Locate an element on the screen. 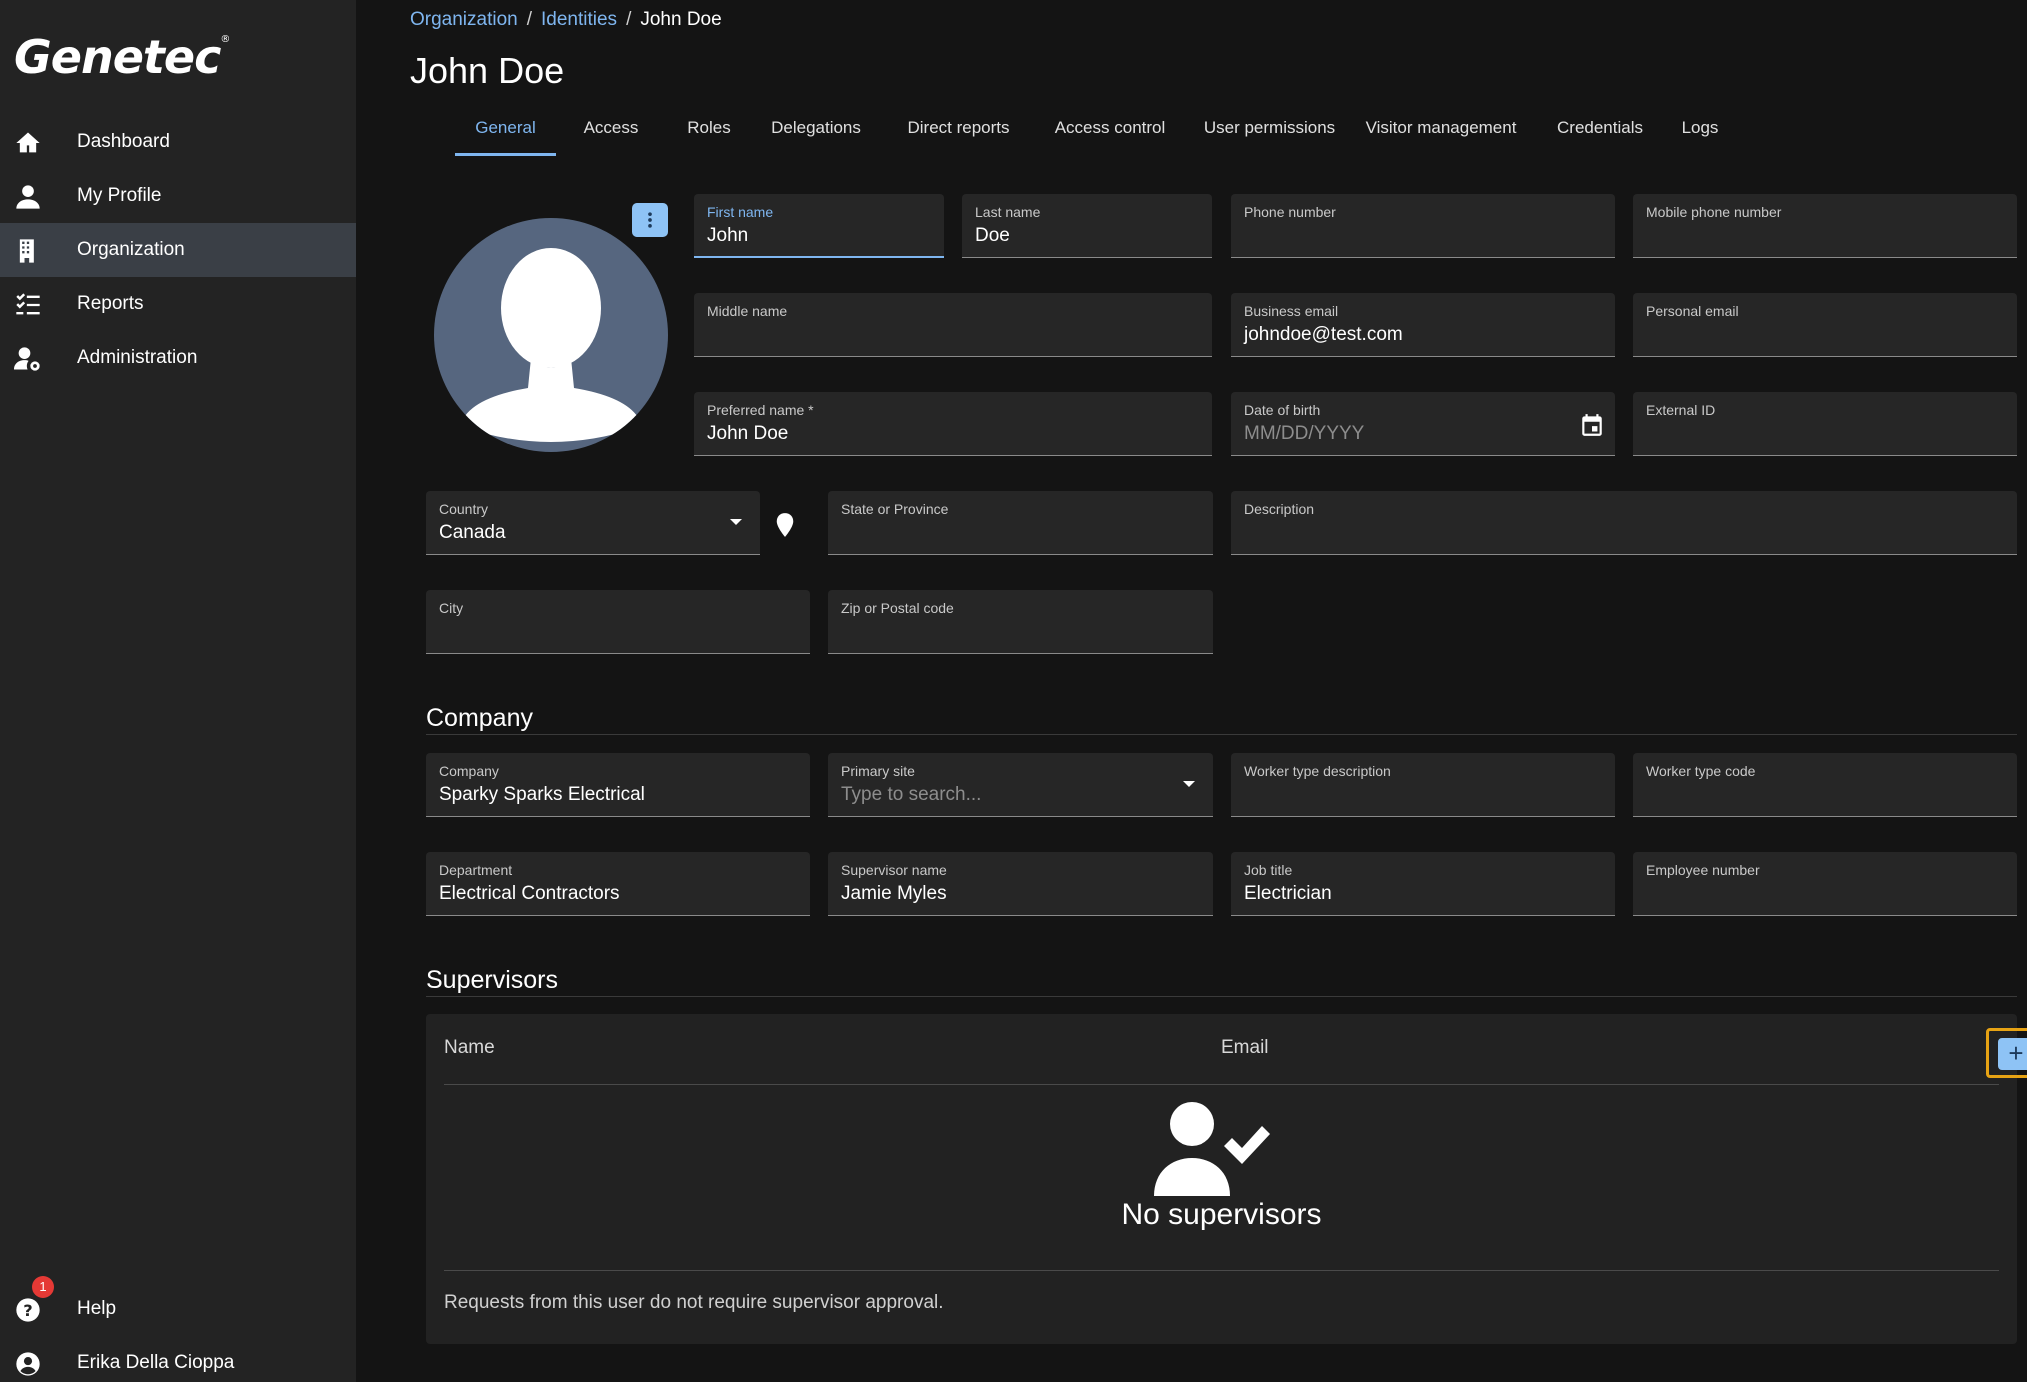  employee-number-field: Employee number is located at coordinates (1825, 884).